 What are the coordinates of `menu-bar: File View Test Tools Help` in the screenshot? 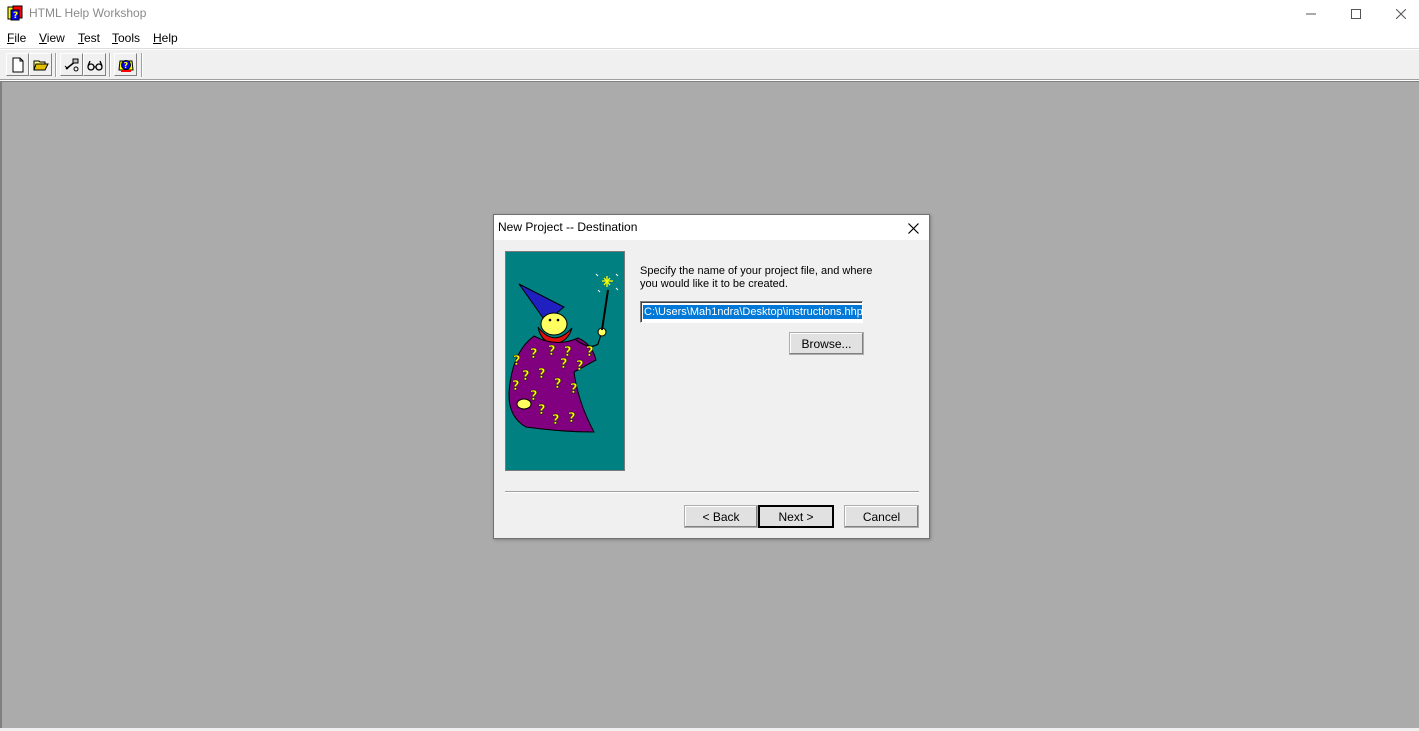 It's located at (709, 38).